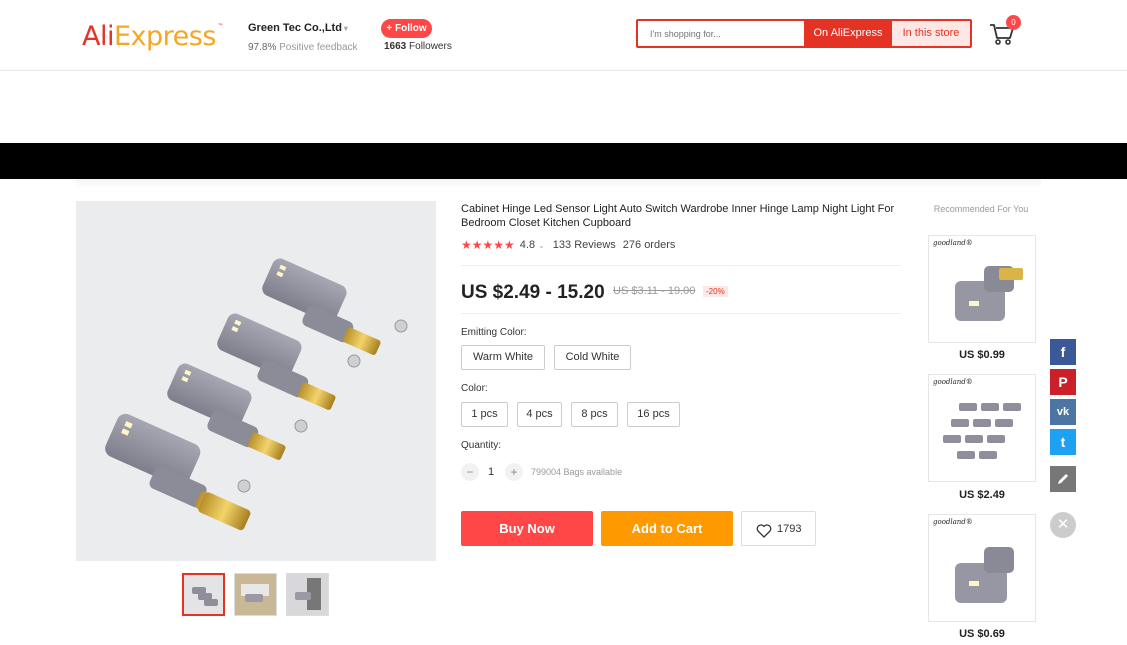 The image size is (1127, 645). I want to click on sku-8-pcs: 8 pcs, so click(594, 414).